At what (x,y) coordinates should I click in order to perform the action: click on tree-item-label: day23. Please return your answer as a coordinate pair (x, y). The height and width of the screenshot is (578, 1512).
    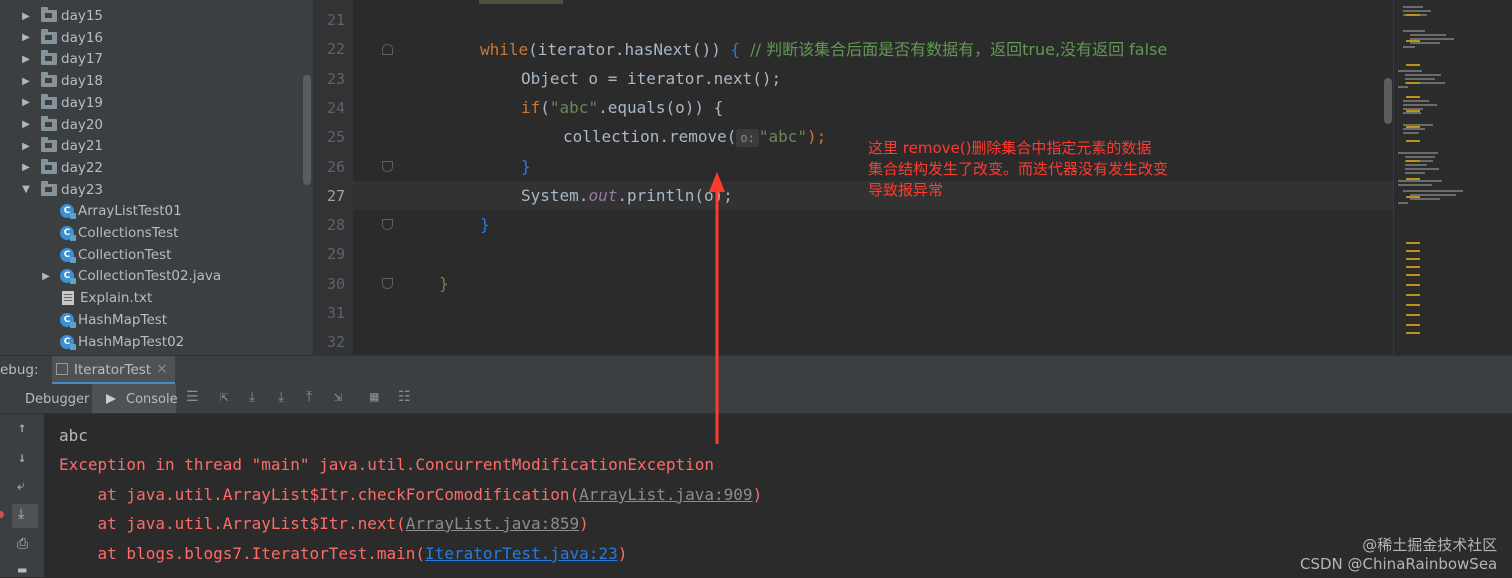
    Looking at the image, I should click on (82, 189).